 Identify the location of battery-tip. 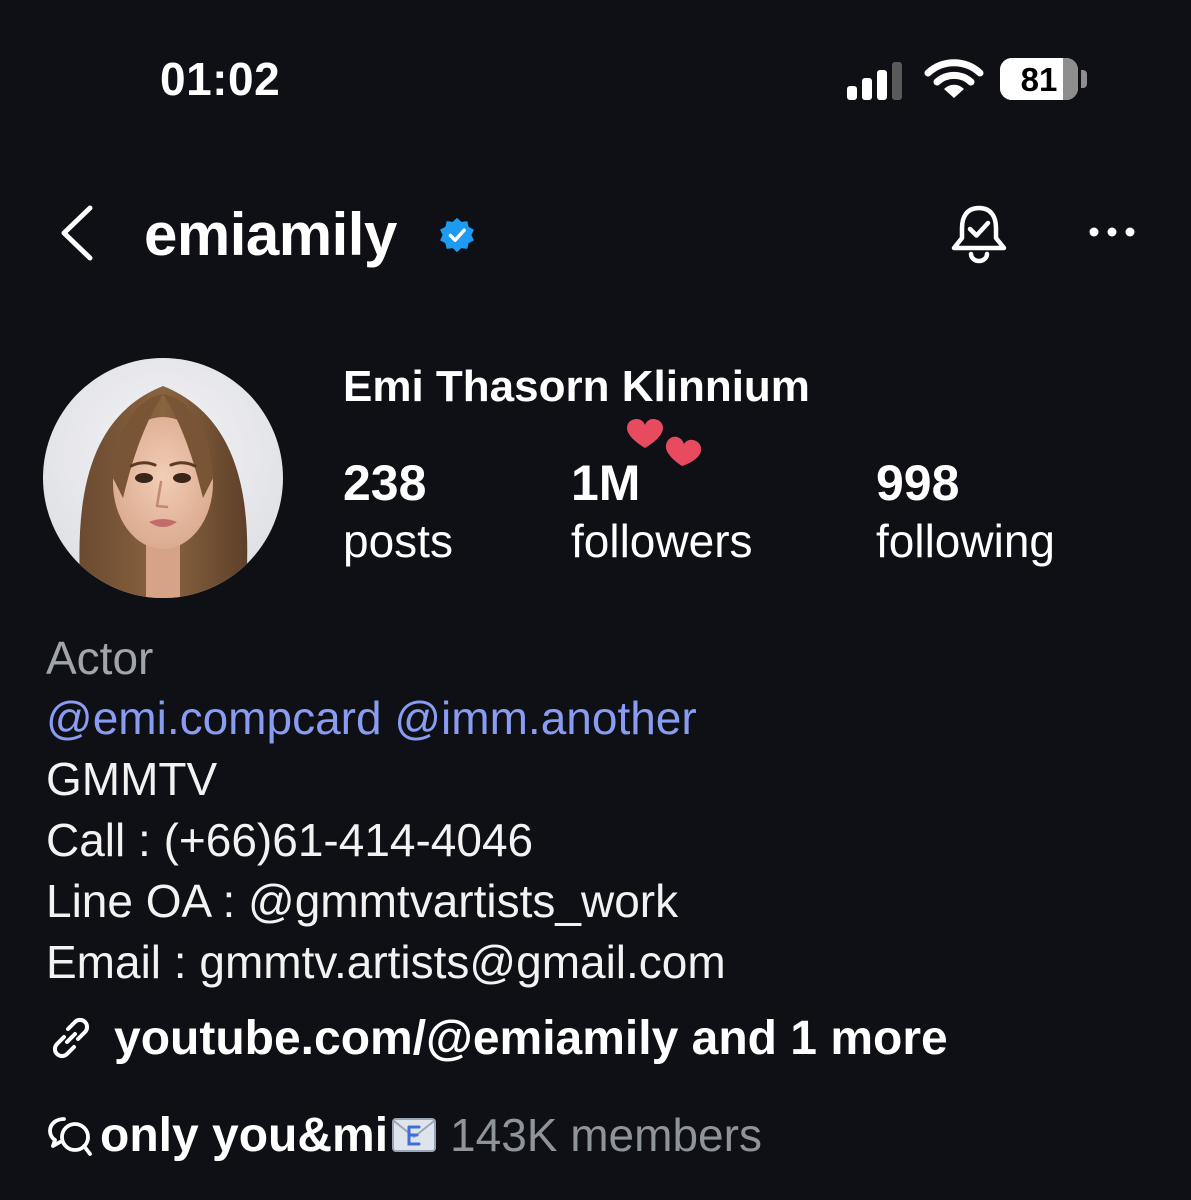
(1084, 79).